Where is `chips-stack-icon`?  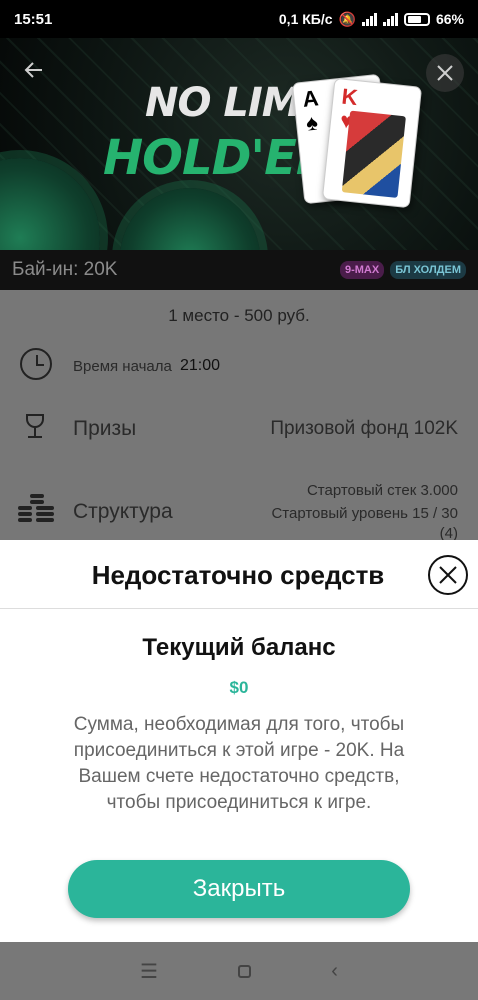
chips-stack-icon is located at coordinates (38, 509).